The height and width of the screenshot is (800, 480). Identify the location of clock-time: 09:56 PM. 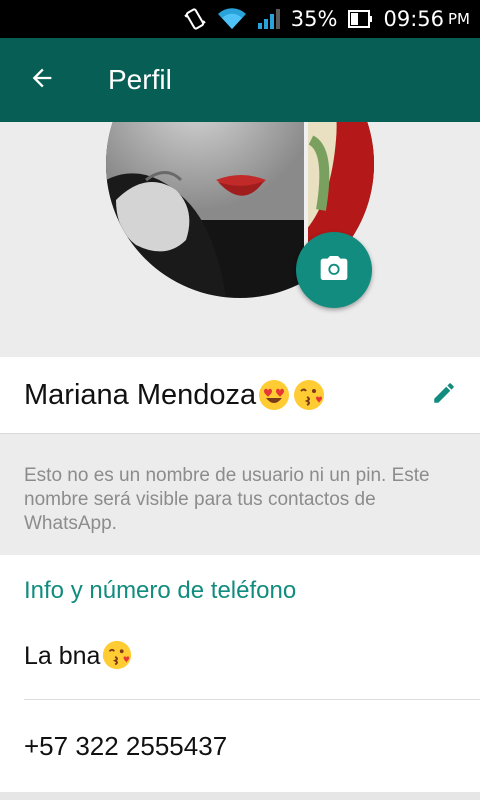
(426, 19).